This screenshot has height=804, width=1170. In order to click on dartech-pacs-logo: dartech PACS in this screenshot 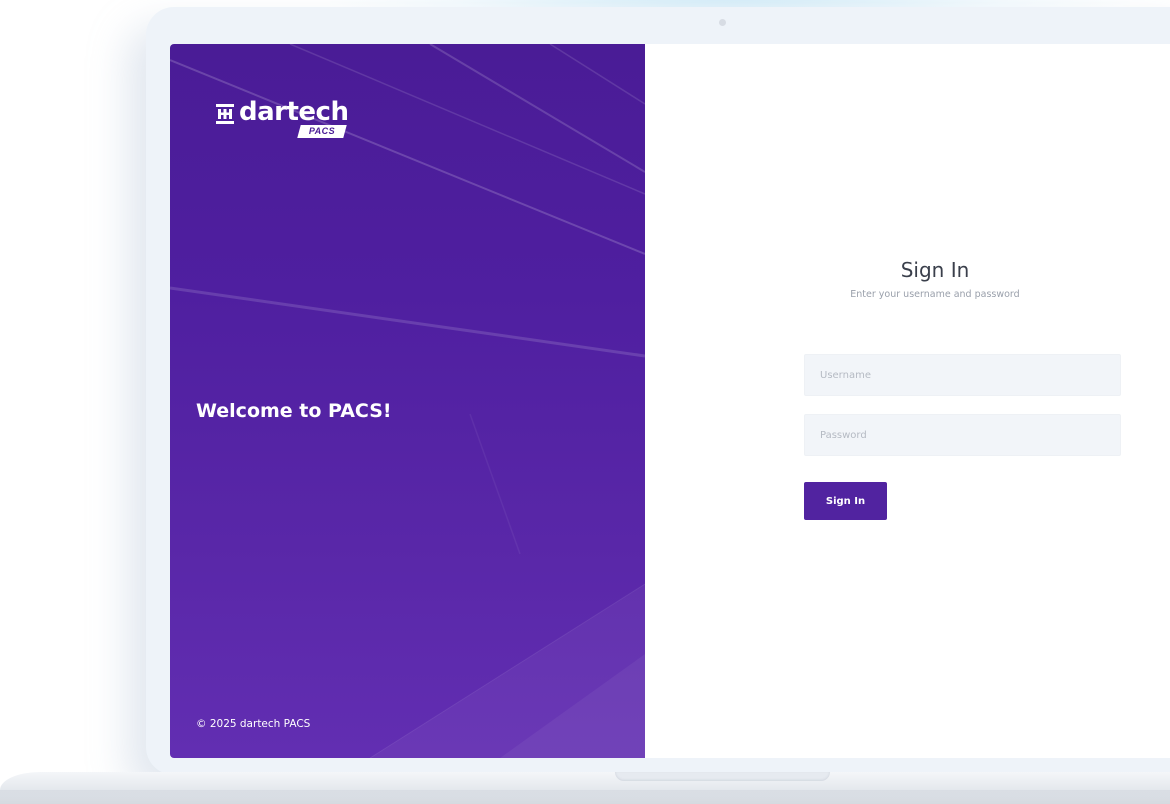, I will do `click(285, 123)`.